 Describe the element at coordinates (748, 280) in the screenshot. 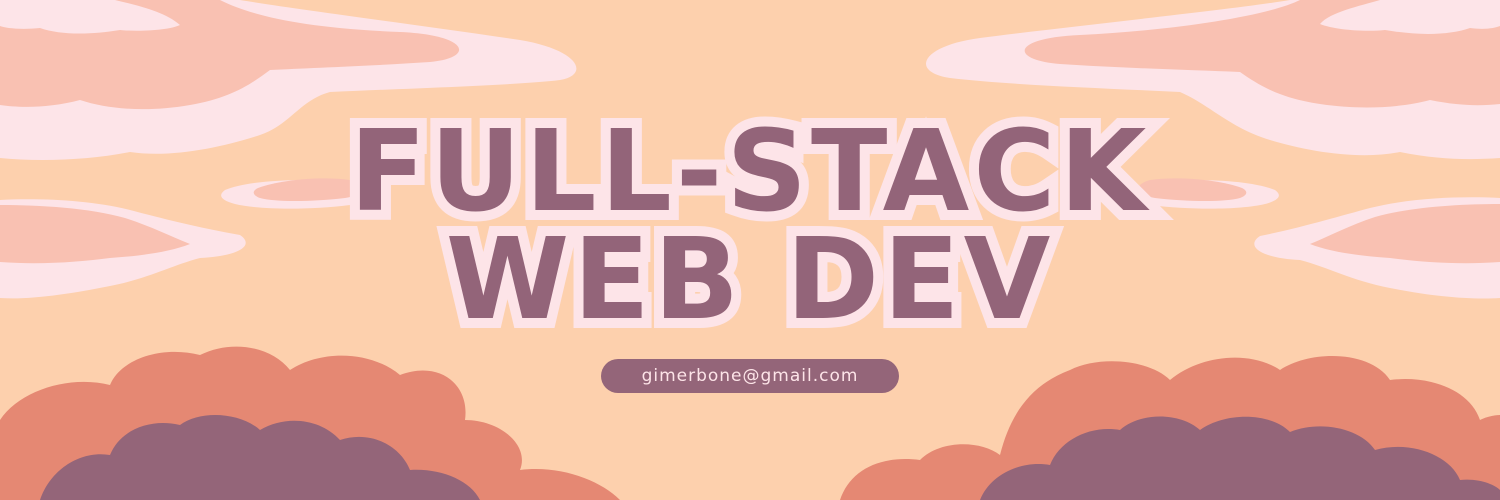

I see `headline-line-2: WEB DEV` at that location.